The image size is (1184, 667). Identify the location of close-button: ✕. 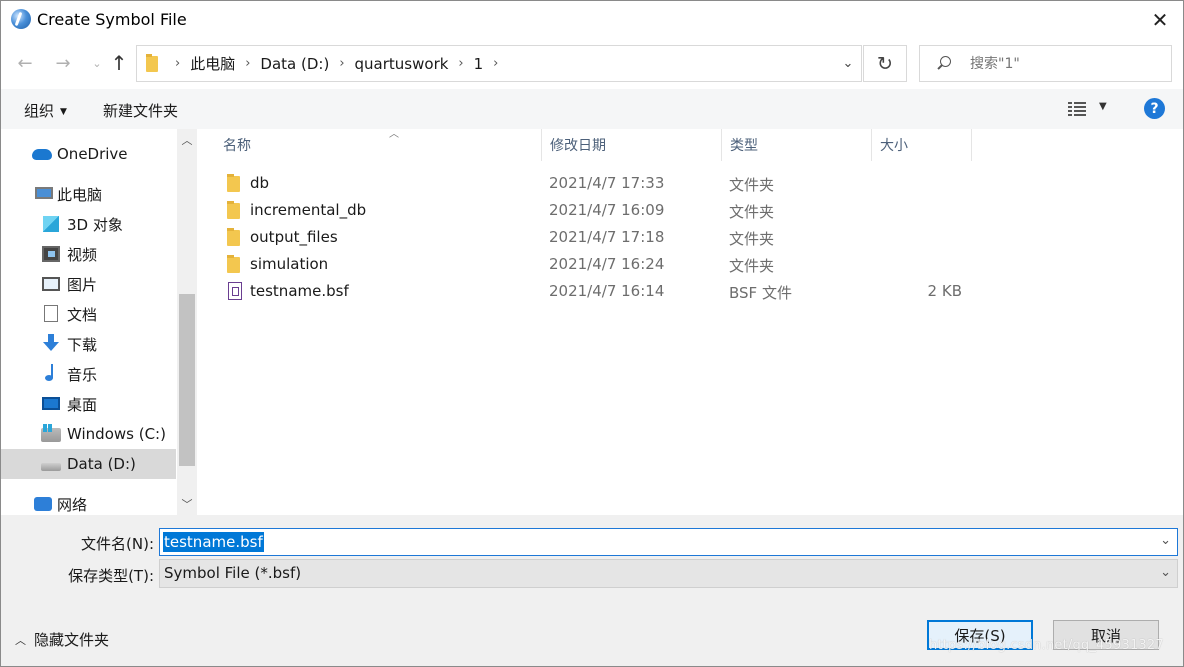
(1160, 20).